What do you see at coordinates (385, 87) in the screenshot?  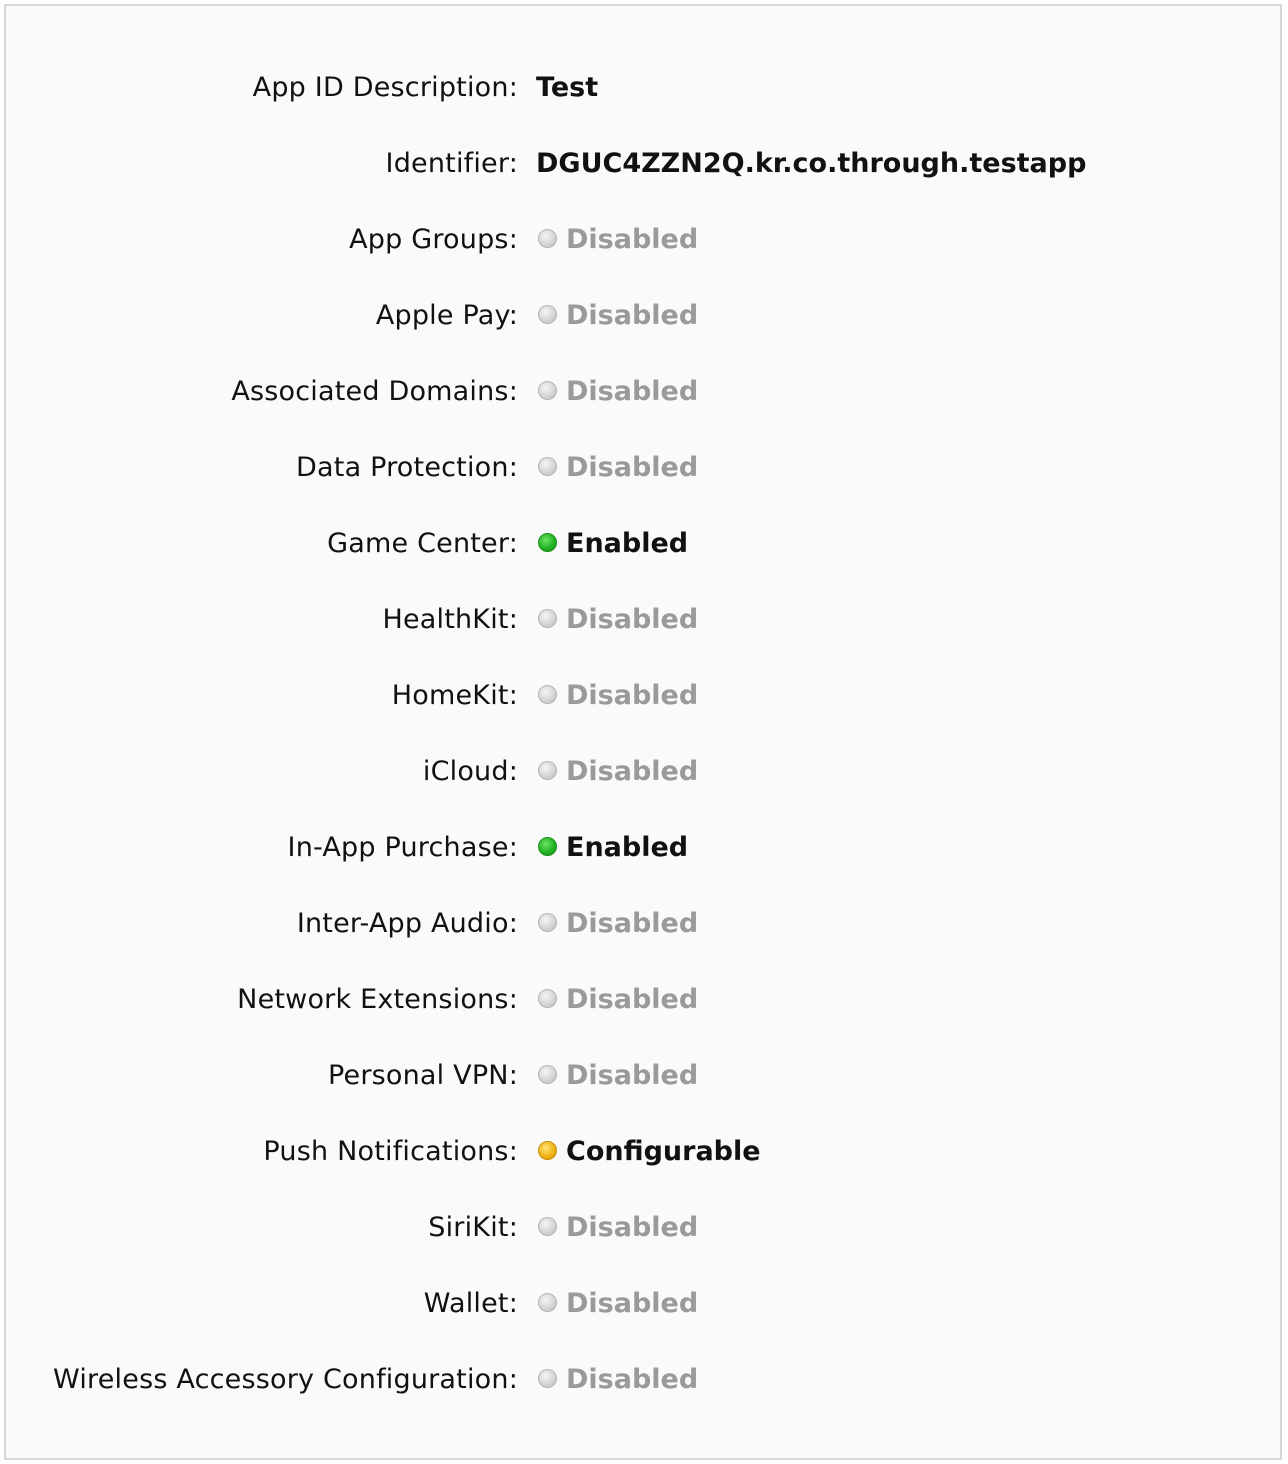 I see `app-id-description-label: App ID Description:` at bounding box center [385, 87].